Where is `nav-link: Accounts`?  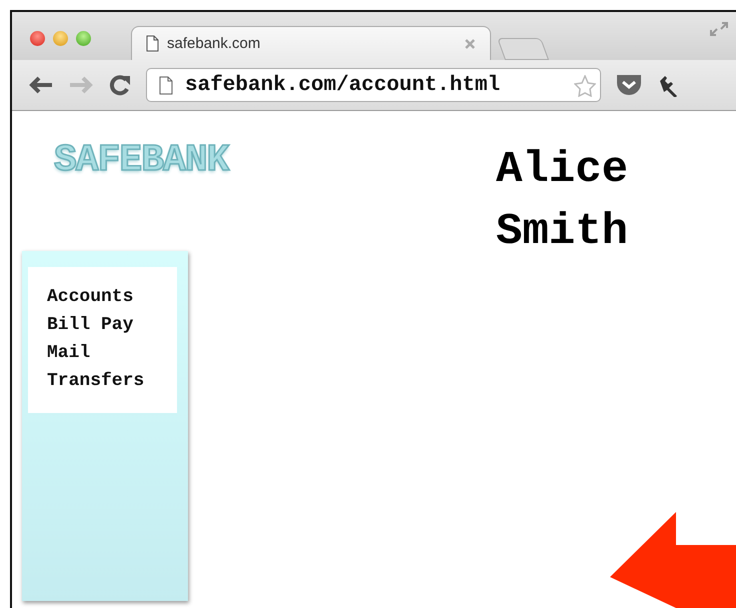
nav-link: Accounts is located at coordinates (112, 297).